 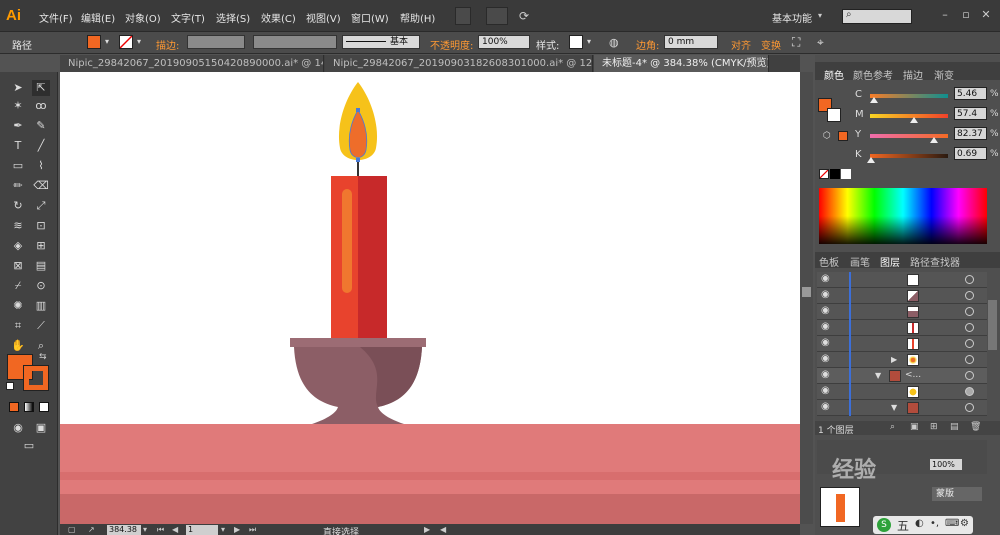 I want to click on transparency-opacity-field: 100%, so click(x=946, y=464).